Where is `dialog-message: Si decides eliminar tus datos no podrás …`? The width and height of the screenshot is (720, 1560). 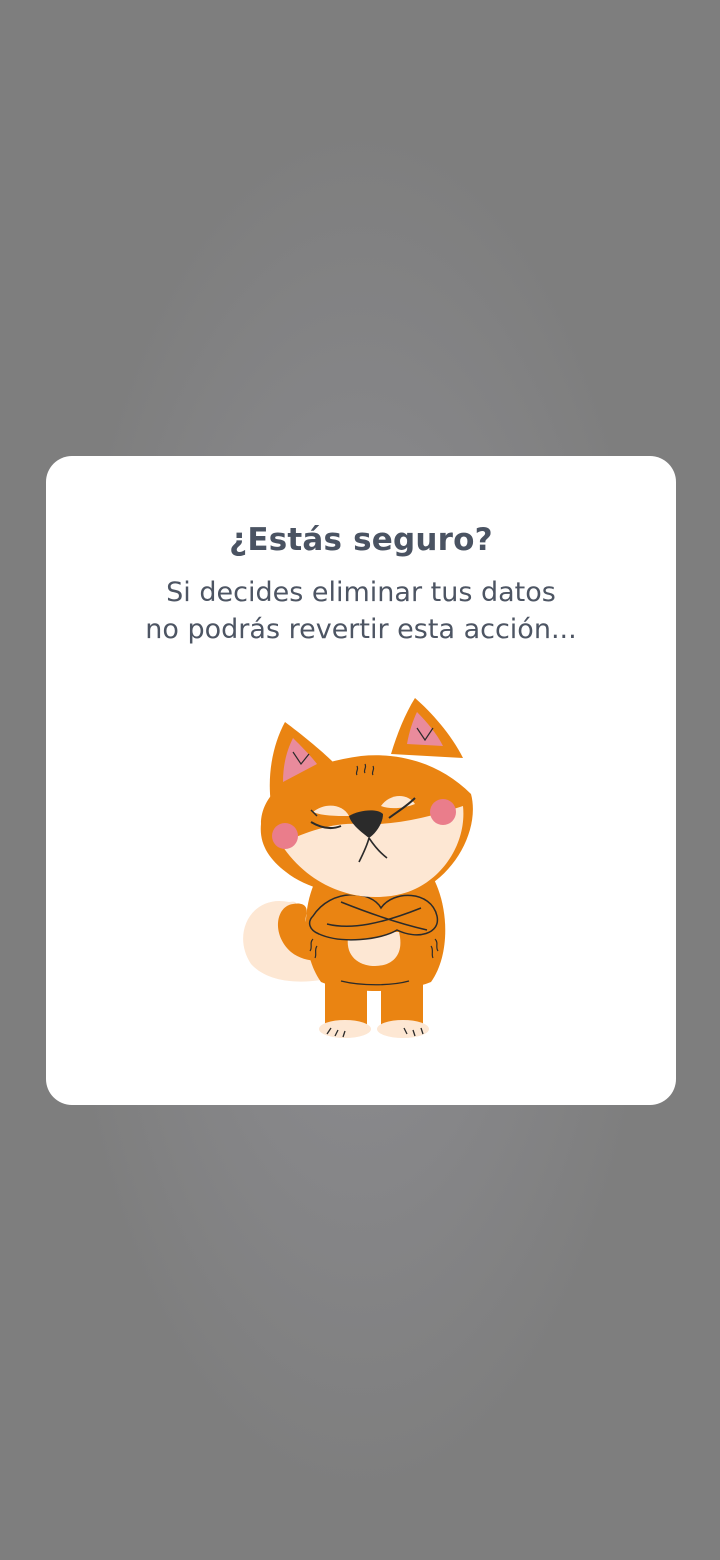
dialog-message: Si decides eliminar tus datos no podrás … is located at coordinates (361, 611).